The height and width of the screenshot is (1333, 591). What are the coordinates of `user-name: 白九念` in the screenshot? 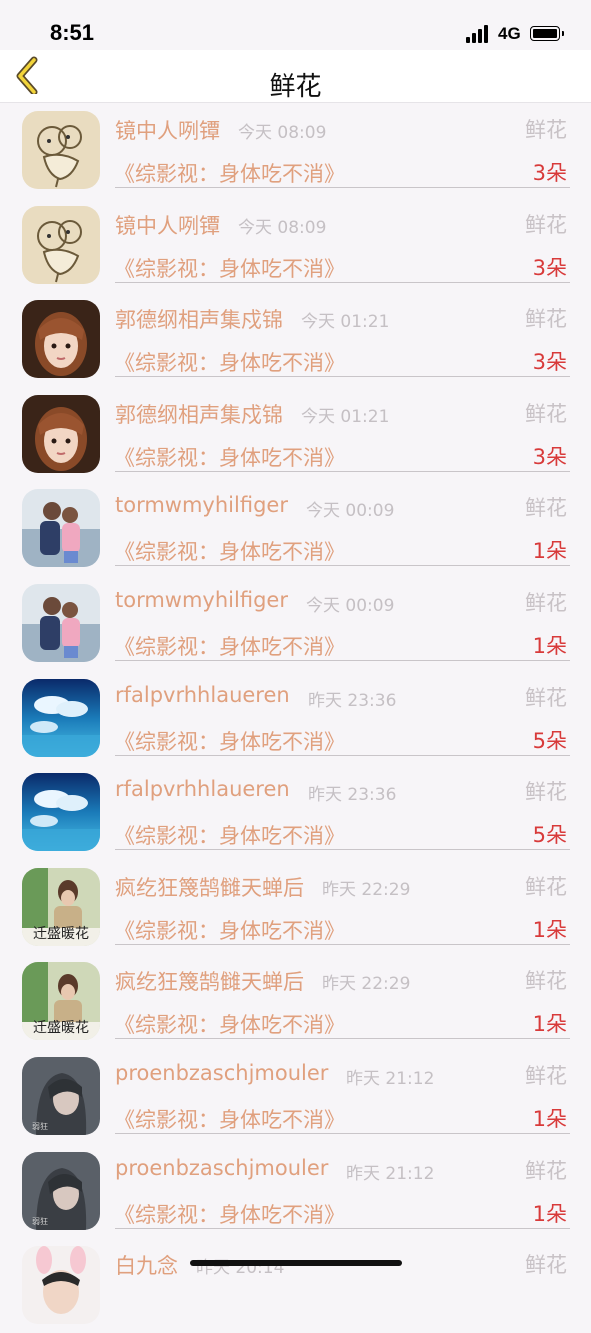 It's located at (146, 1265).